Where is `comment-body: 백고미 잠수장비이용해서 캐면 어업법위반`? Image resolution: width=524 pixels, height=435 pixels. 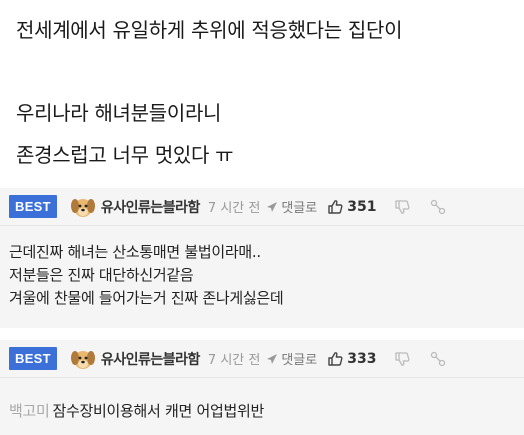
comment-body: 백고미 잠수장비이용해서 캐면 어업법위반 is located at coordinates (136, 411).